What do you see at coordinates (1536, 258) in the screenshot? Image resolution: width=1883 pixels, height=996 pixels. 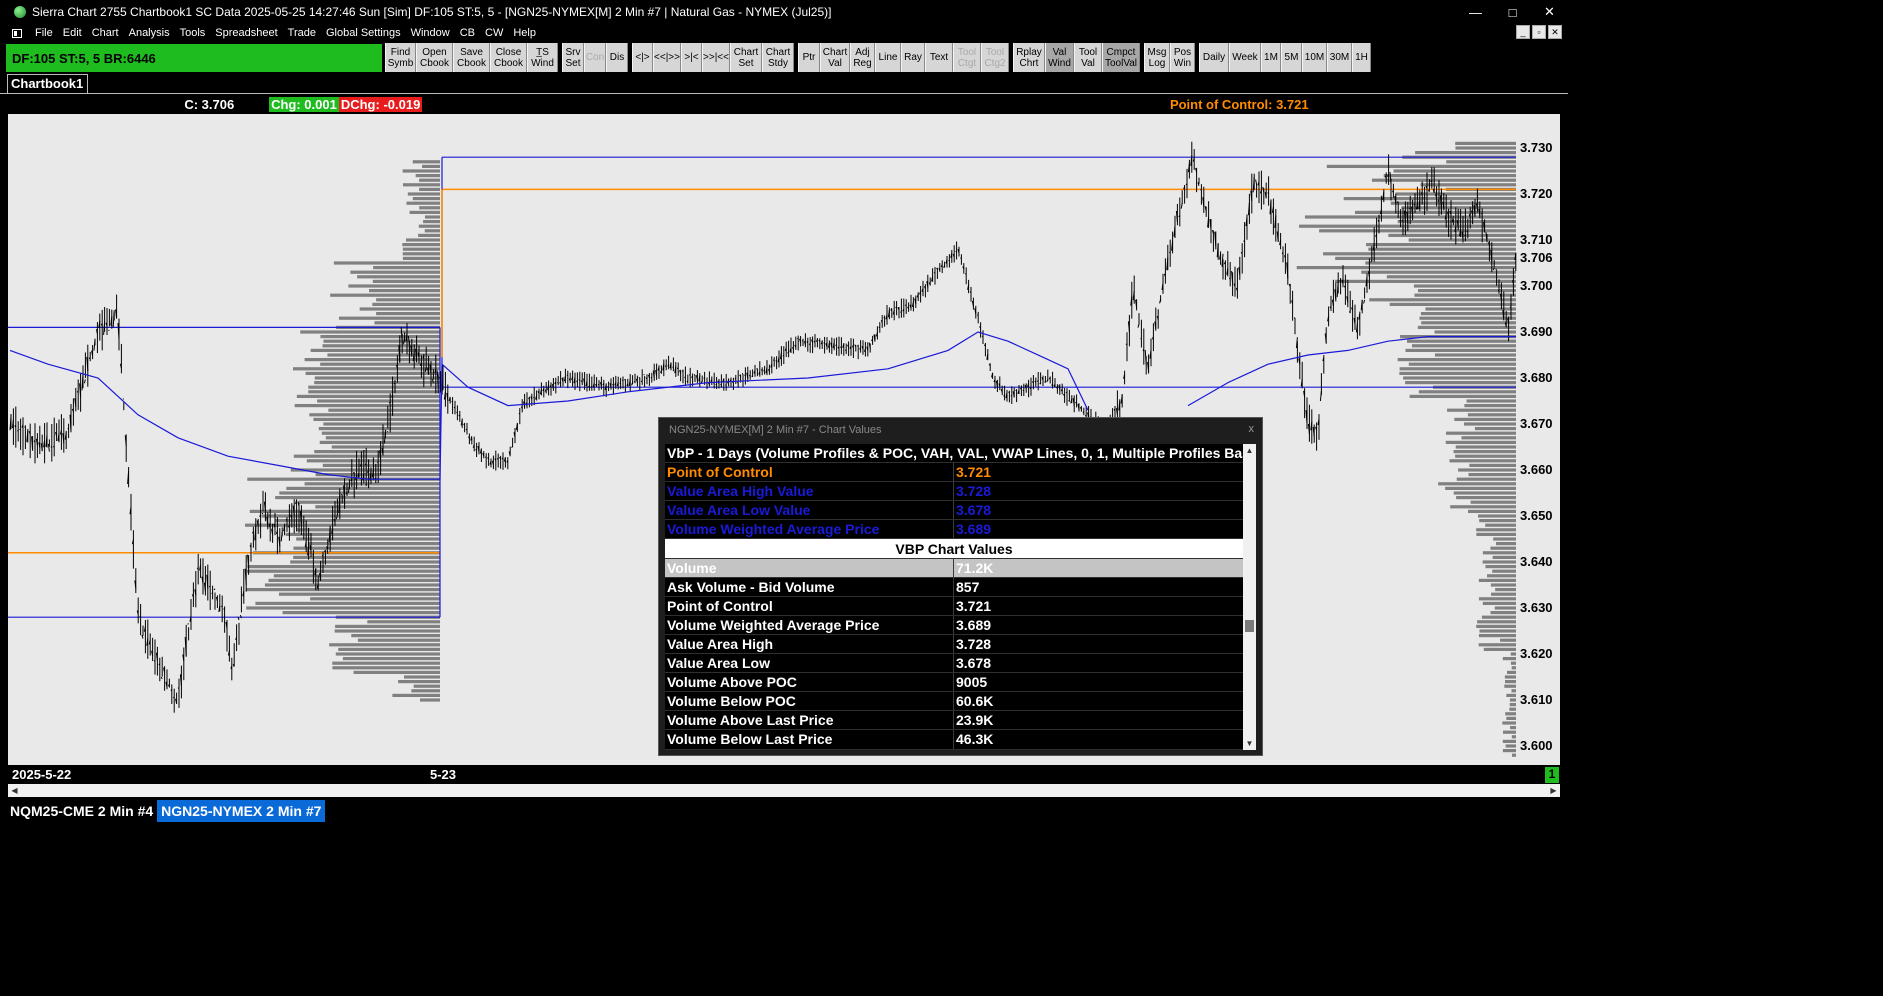 I see `price-label: 3.706` at bounding box center [1536, 258].